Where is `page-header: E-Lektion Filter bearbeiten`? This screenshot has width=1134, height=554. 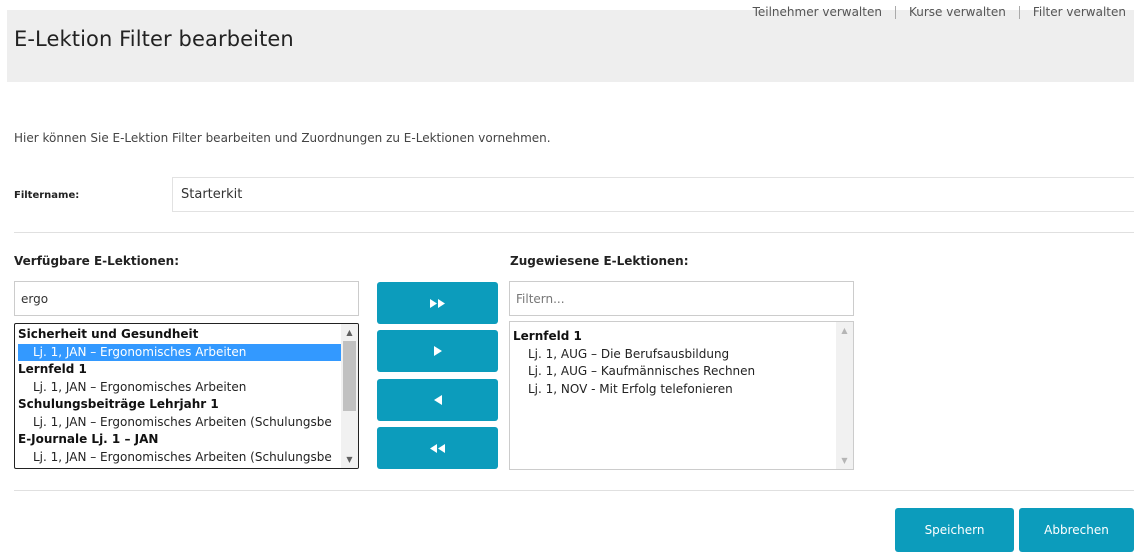
page-header: E-Lektion Filter bearbeiten is located at coordinates (570, 46).